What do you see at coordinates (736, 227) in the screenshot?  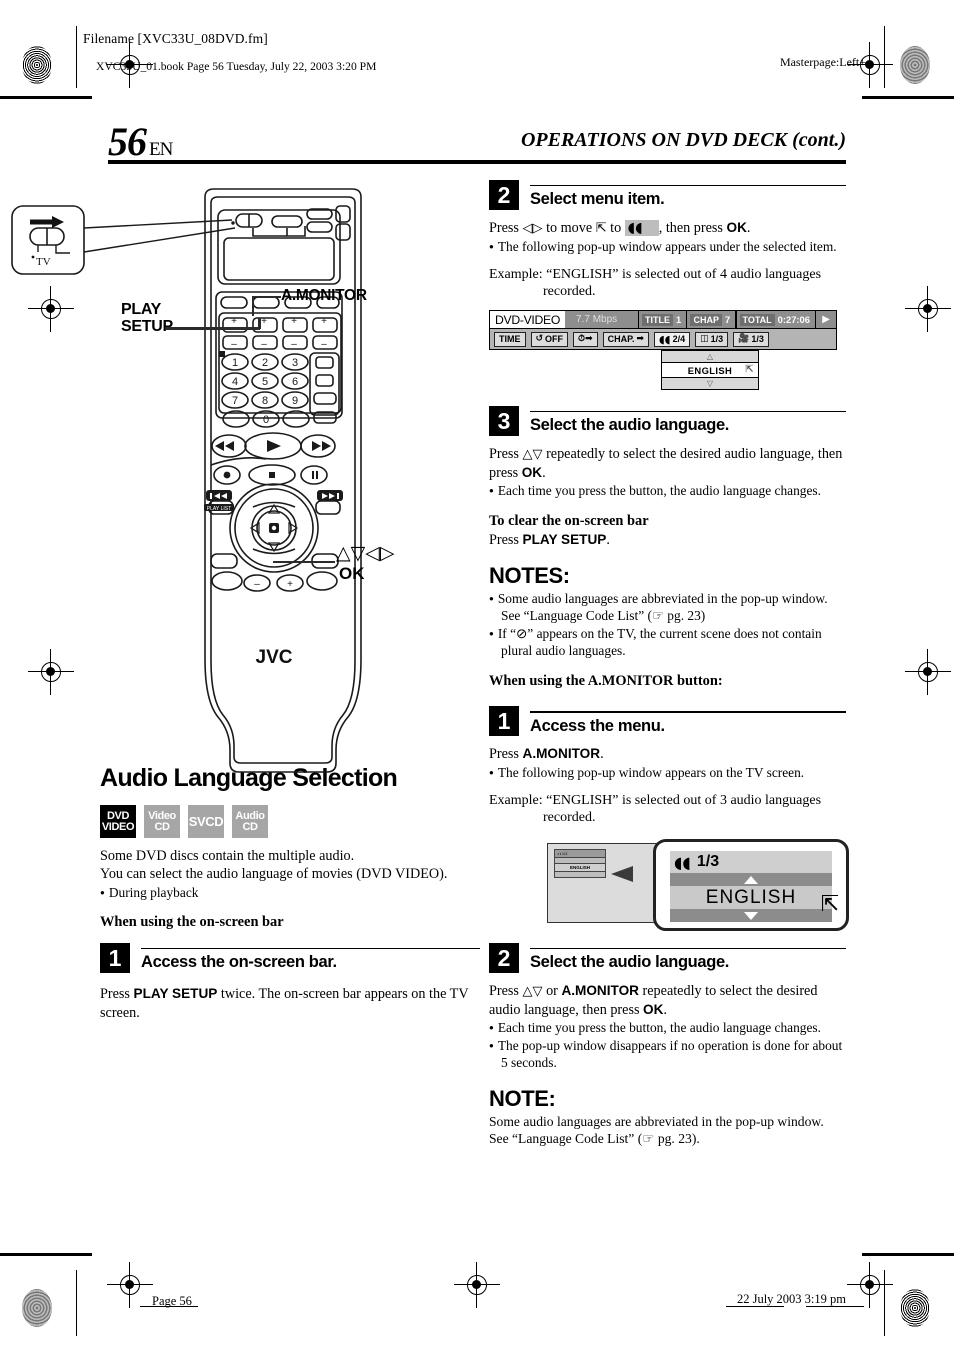 I see `step-2-ok: OK` at bounding box center [736, 227].